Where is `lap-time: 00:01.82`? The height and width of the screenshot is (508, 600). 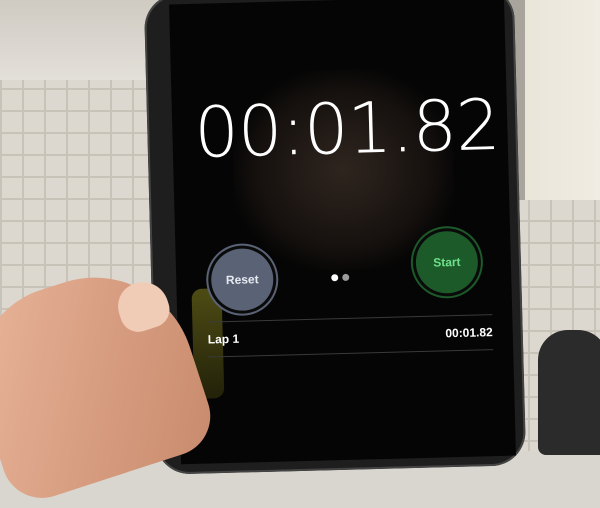 lap-time: 00:01.82 is located at coordinates (469, 333).